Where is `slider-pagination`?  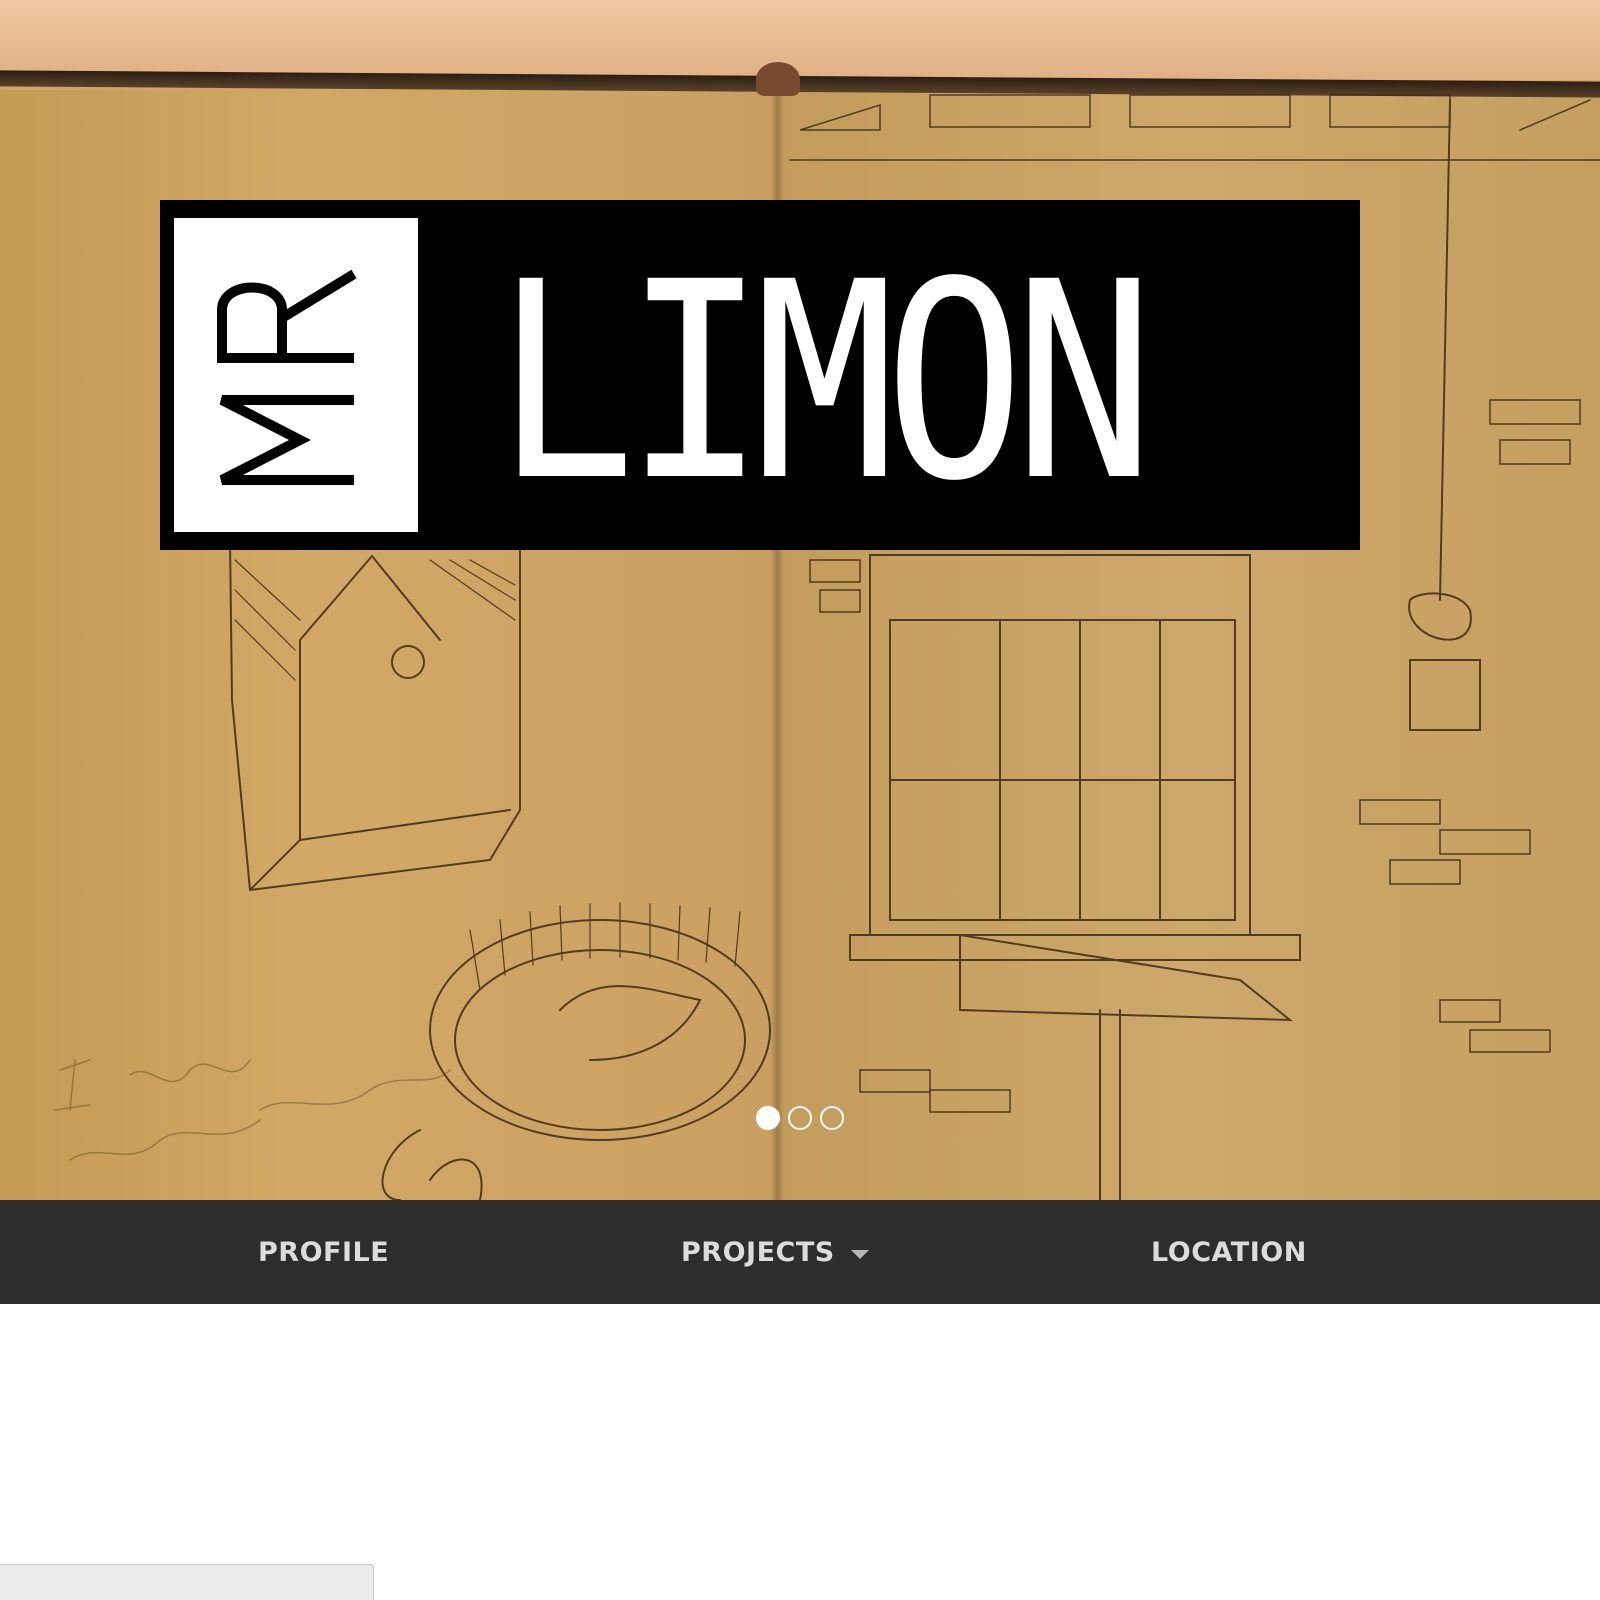 slider-pagination is located at coordinates (800, 1118).